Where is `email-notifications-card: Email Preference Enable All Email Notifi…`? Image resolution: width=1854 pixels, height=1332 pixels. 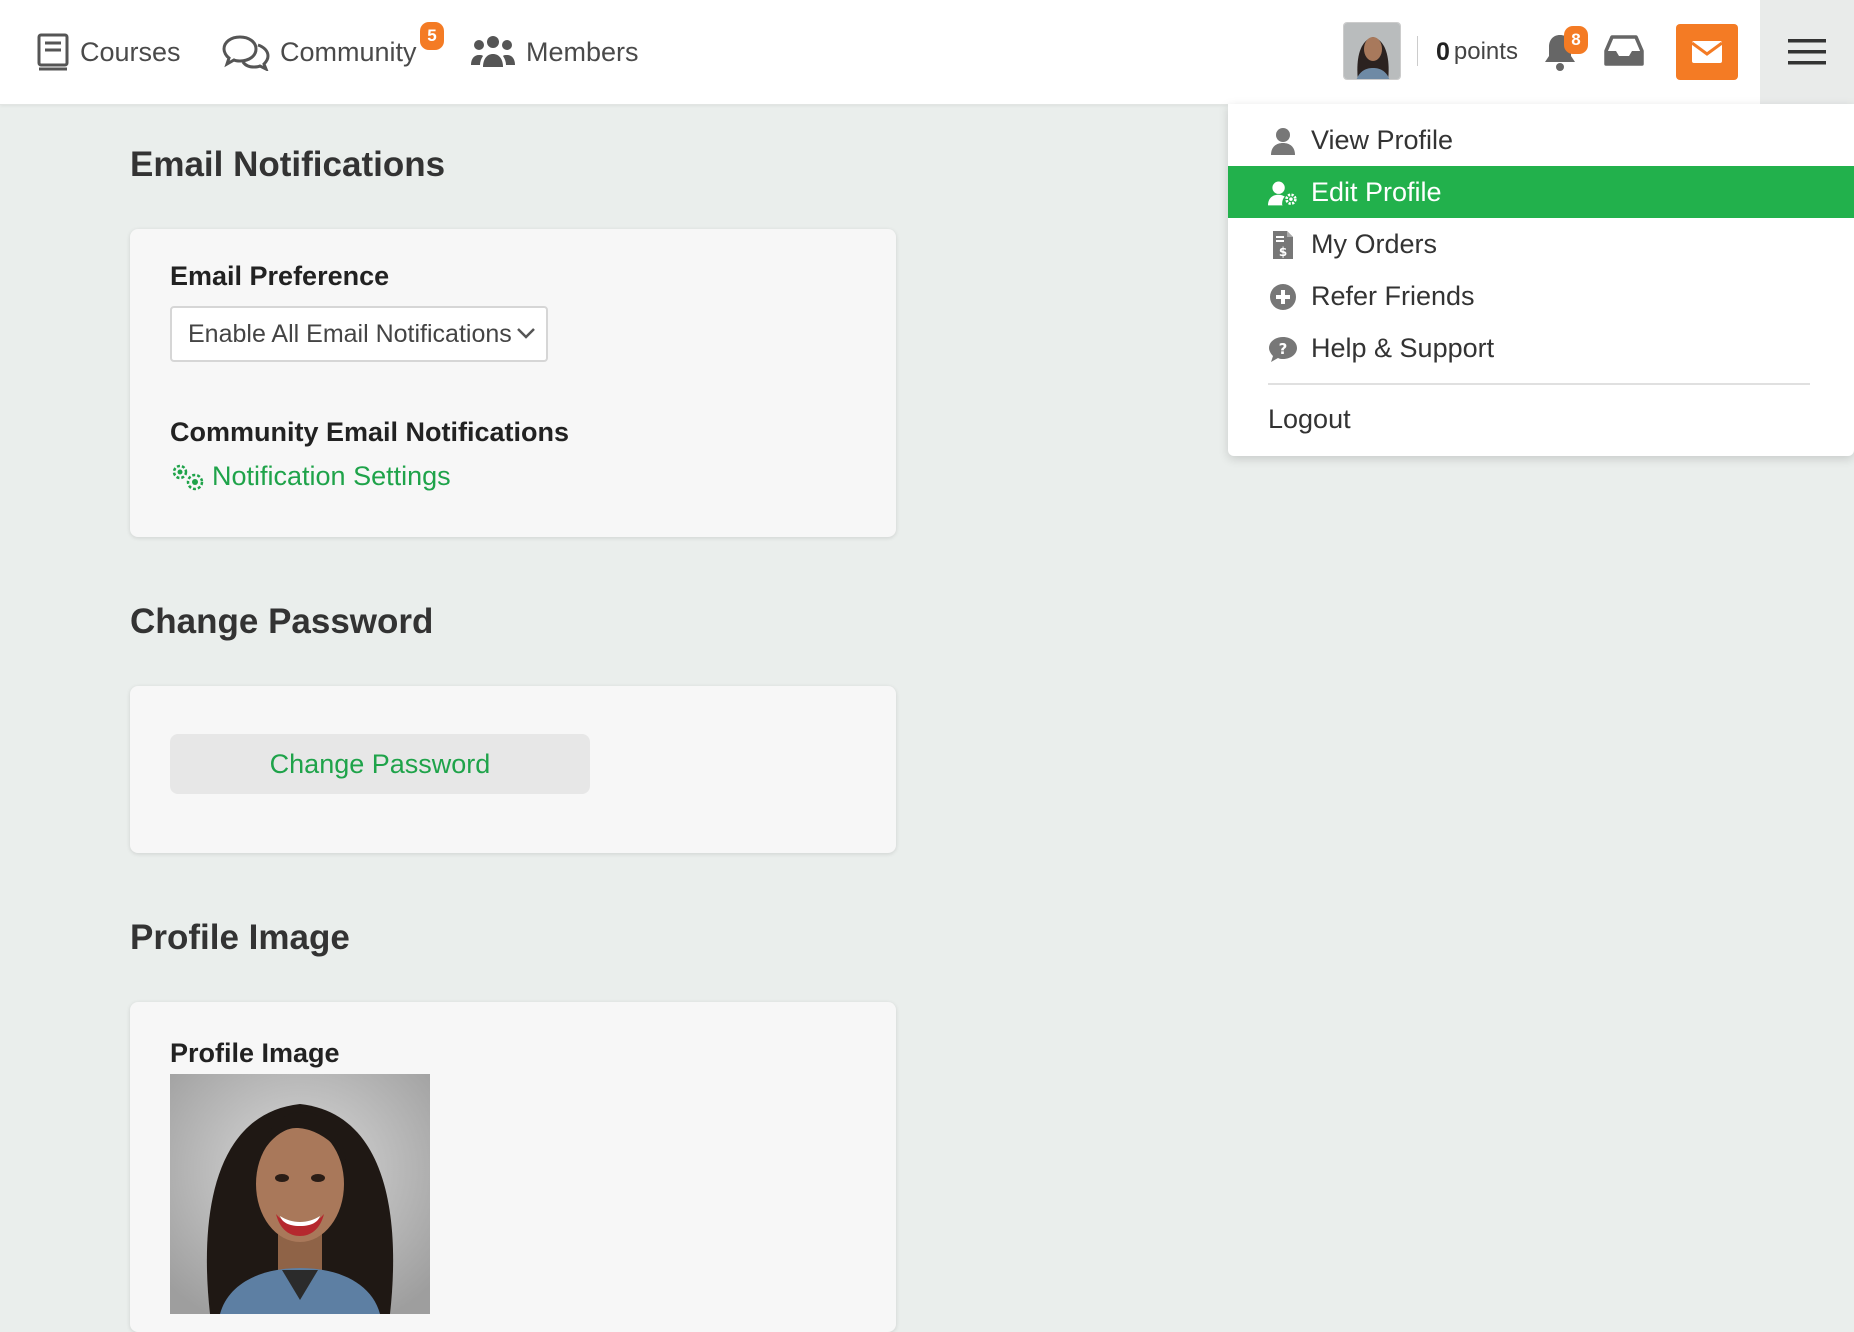 email-notifications-card: Email Preference Enable All Email Notifi… is located at coordinates (513, 383).